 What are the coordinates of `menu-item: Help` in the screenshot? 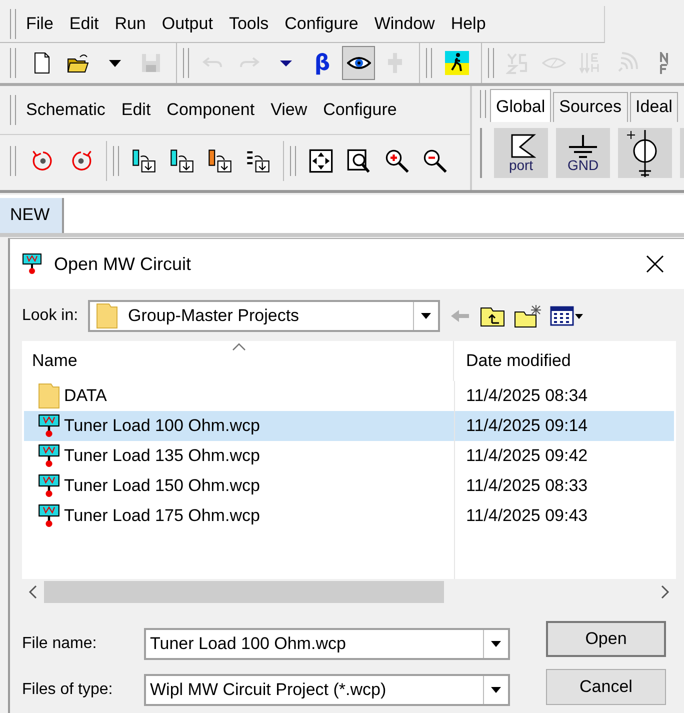 It's located at (468, 24).